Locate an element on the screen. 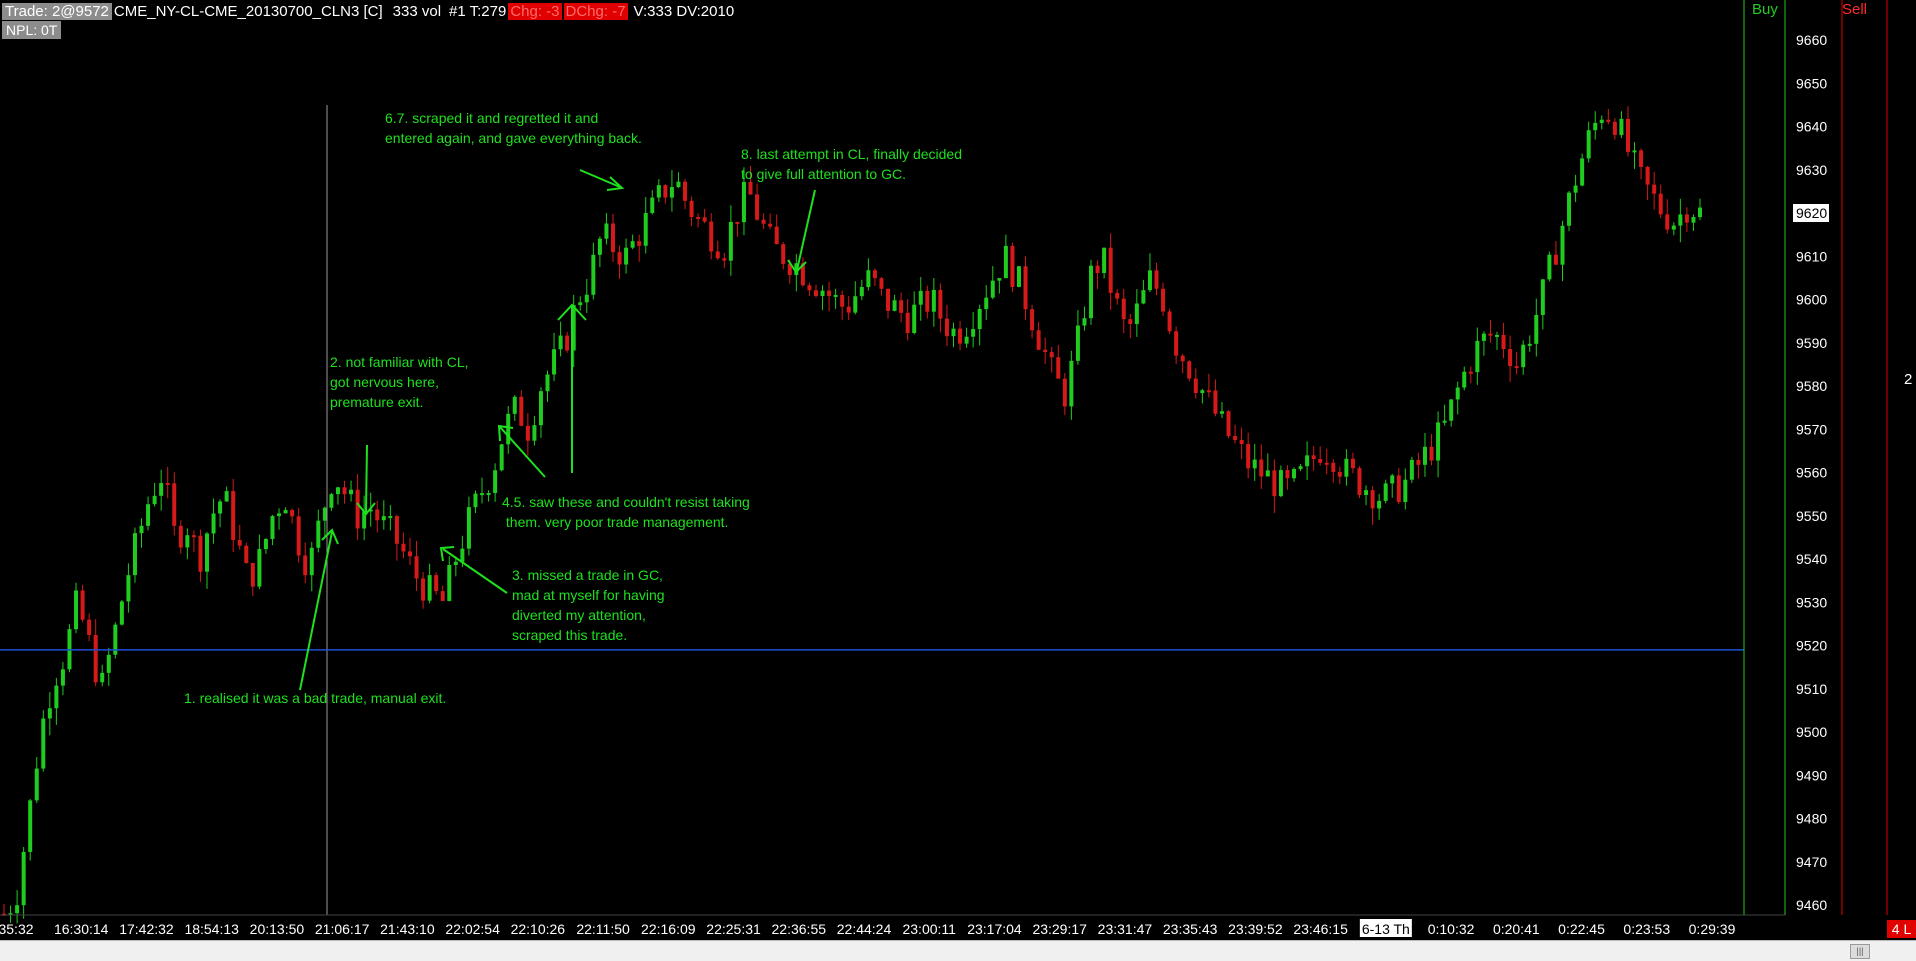  daily-change-badge: DChg: -7 is located at coordinates (595, 11).